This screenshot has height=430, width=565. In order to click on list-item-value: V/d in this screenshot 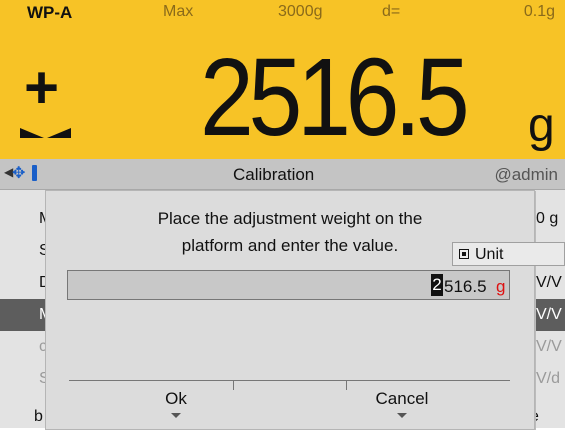, I will do `click(548, 378)`.